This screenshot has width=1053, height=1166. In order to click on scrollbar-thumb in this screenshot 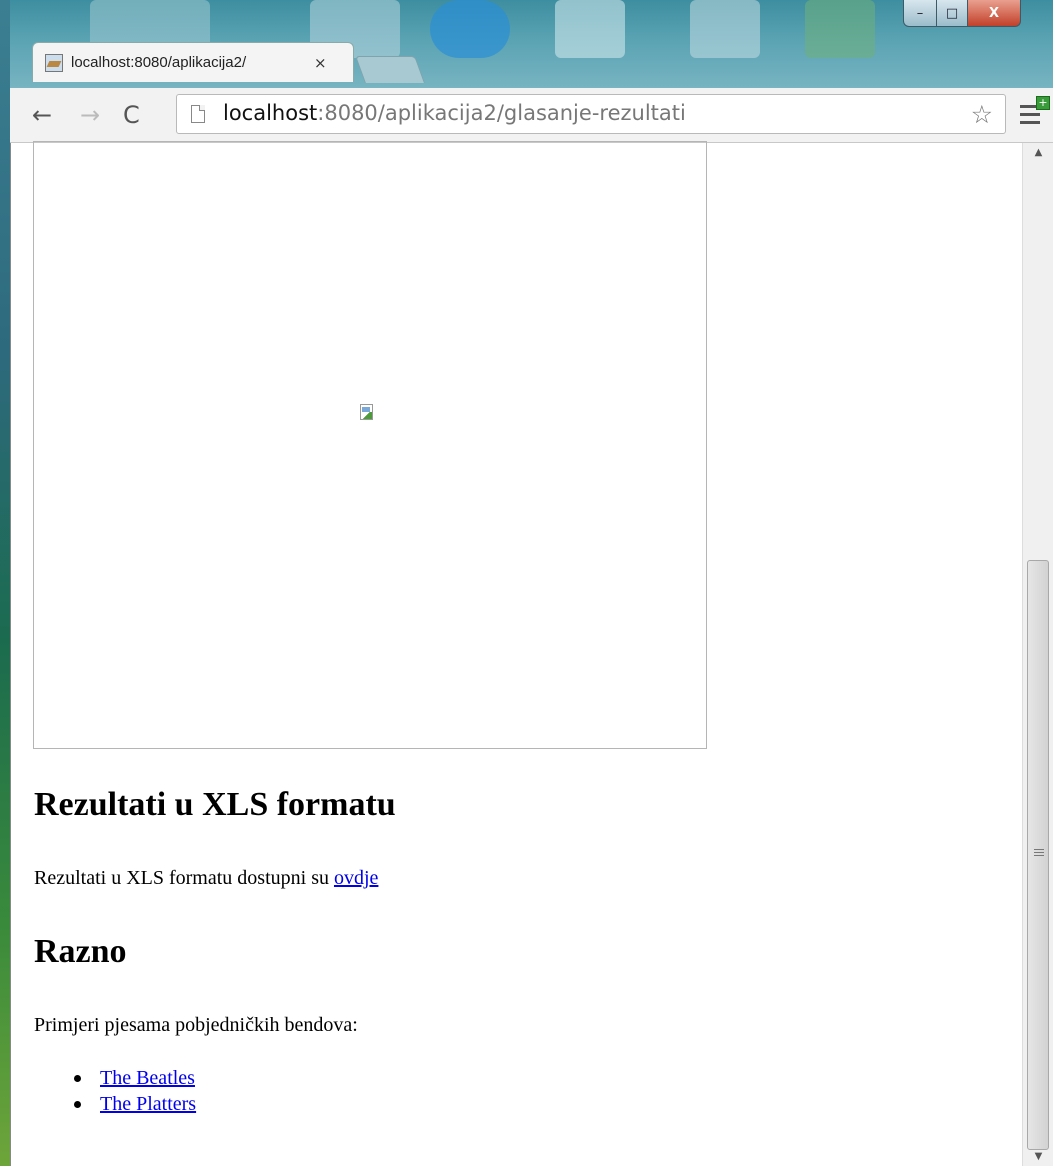, I will do `click(1038, 855)`.